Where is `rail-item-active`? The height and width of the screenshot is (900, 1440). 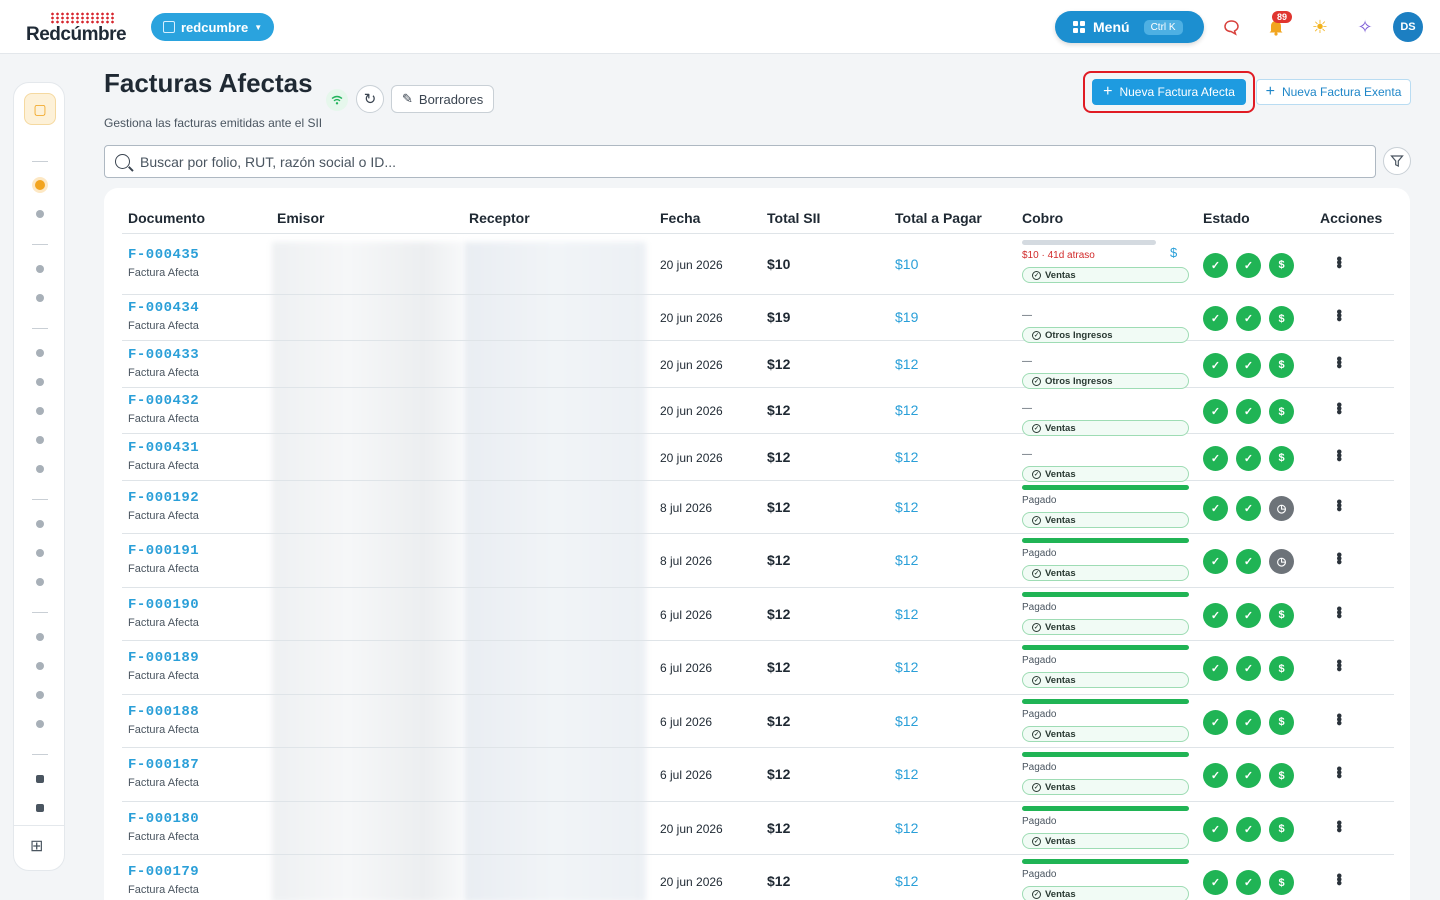 rail-item-active is located at coordinates (40, 185).